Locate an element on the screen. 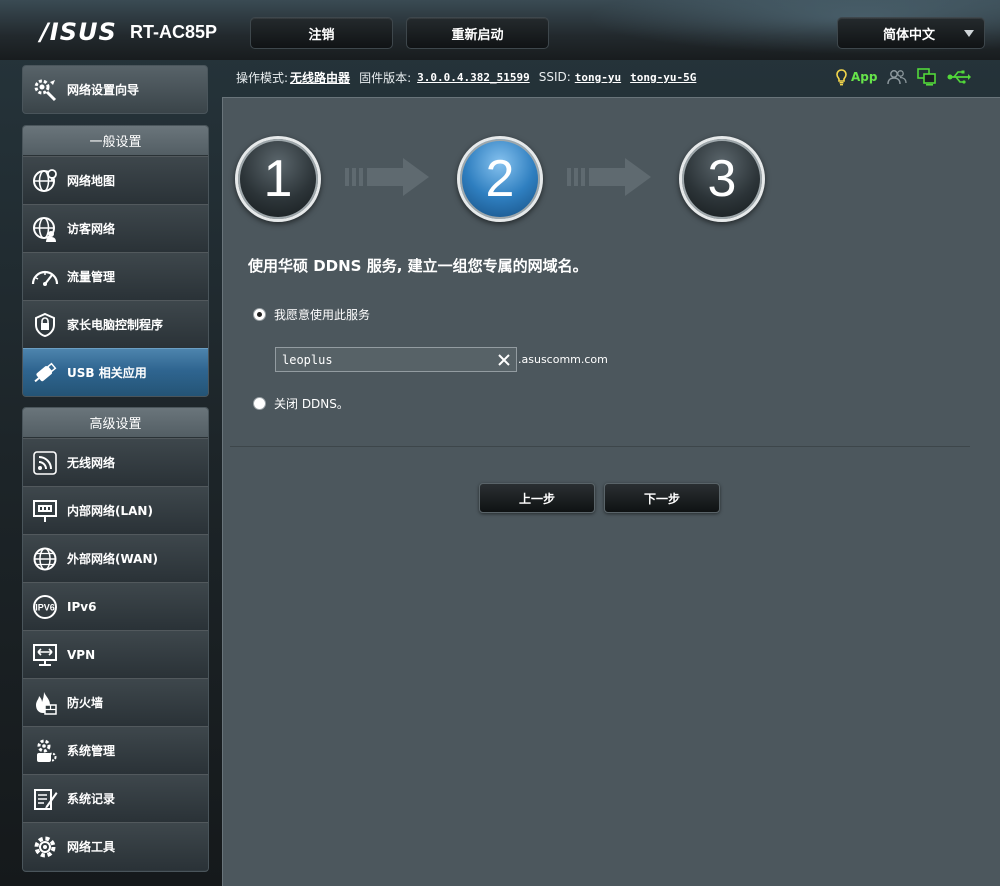 This screenshot has height=886, width=1000. usb-application-icon is located at coordinates (45, 373).